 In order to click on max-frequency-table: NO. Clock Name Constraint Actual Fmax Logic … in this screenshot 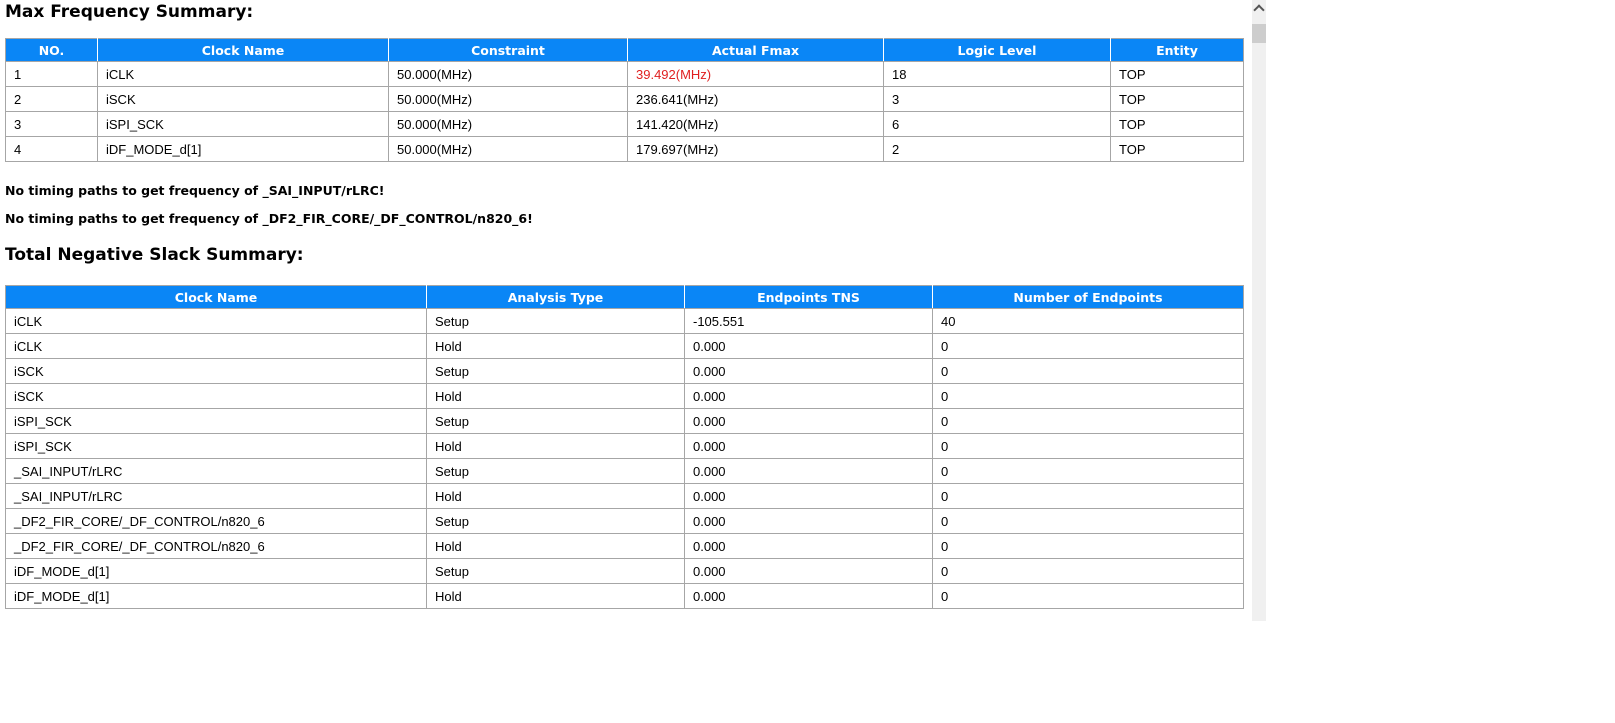, I will do `click(624, 100)`.